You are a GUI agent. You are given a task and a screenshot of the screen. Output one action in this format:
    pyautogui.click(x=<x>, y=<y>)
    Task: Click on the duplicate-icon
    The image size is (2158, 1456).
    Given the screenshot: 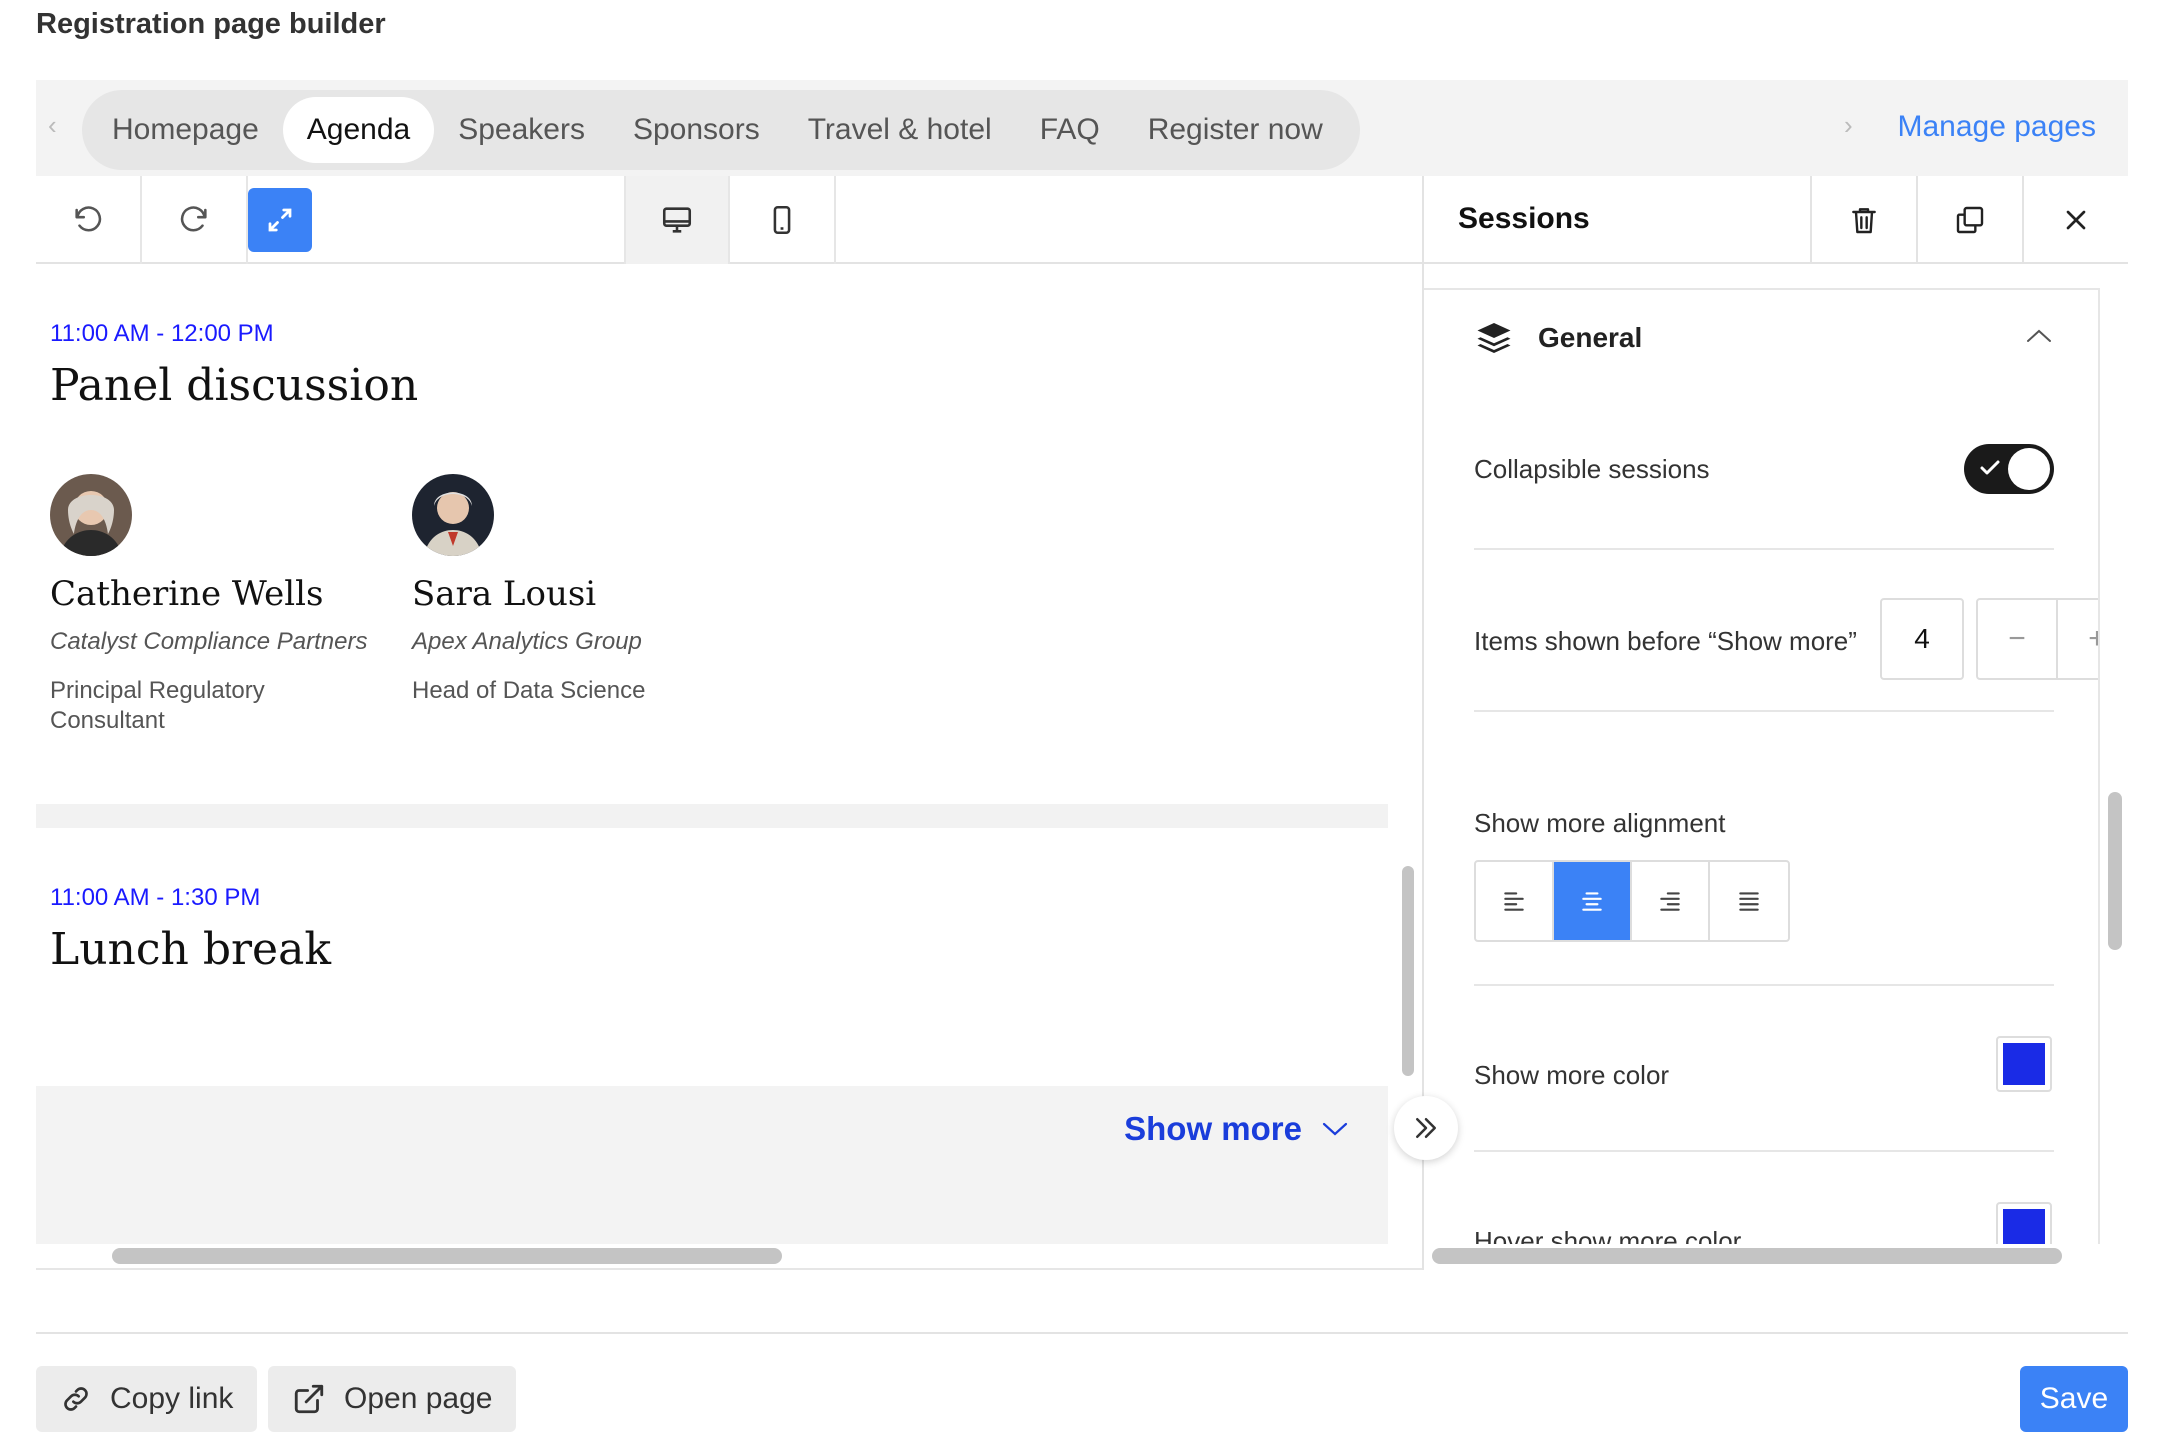 What is the action you would take?
    pyautogui.click(x=1970, y=220)
    